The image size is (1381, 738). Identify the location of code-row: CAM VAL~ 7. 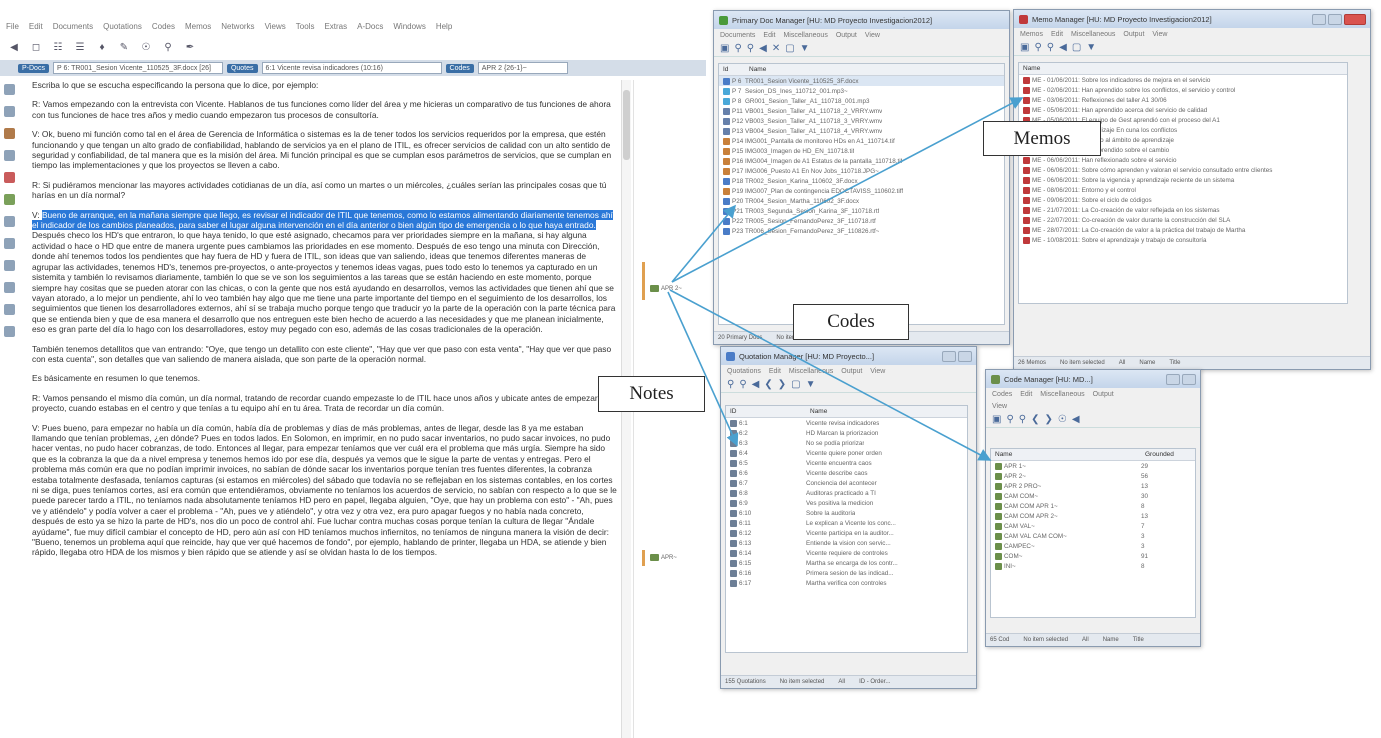
(1093, 526).